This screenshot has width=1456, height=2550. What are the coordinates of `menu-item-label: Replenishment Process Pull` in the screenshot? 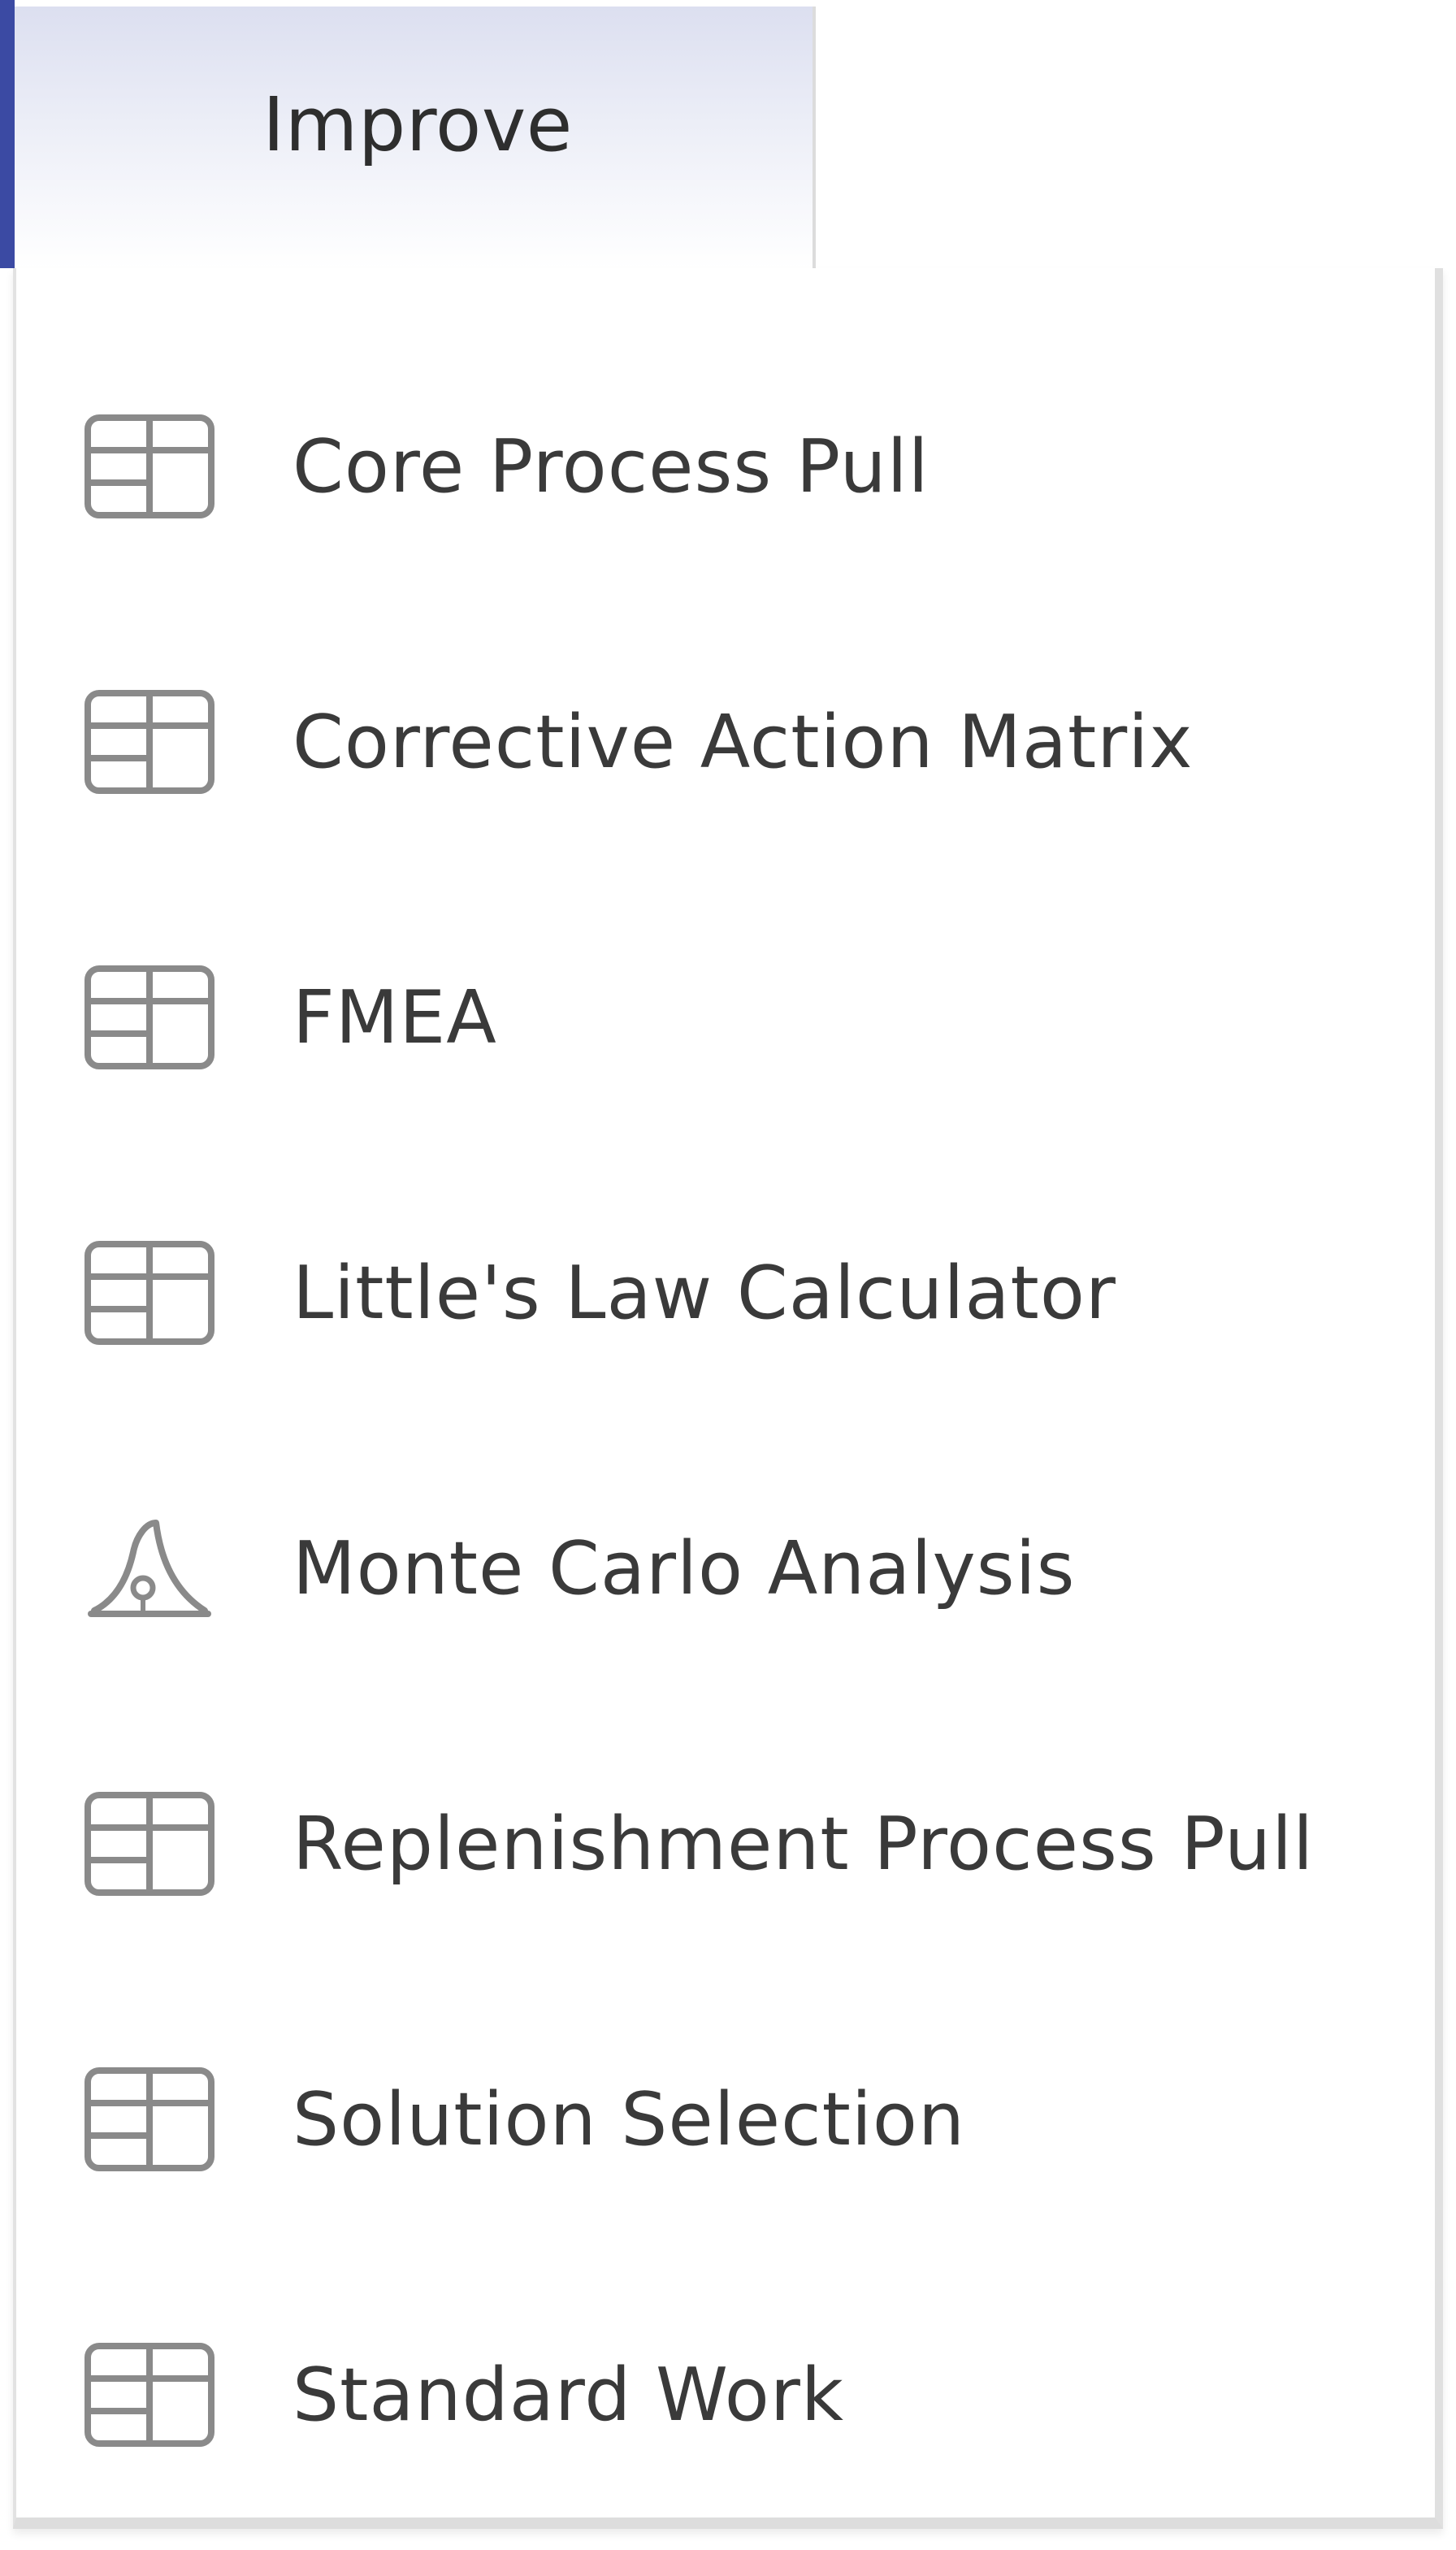 It's located at (804, 1844).